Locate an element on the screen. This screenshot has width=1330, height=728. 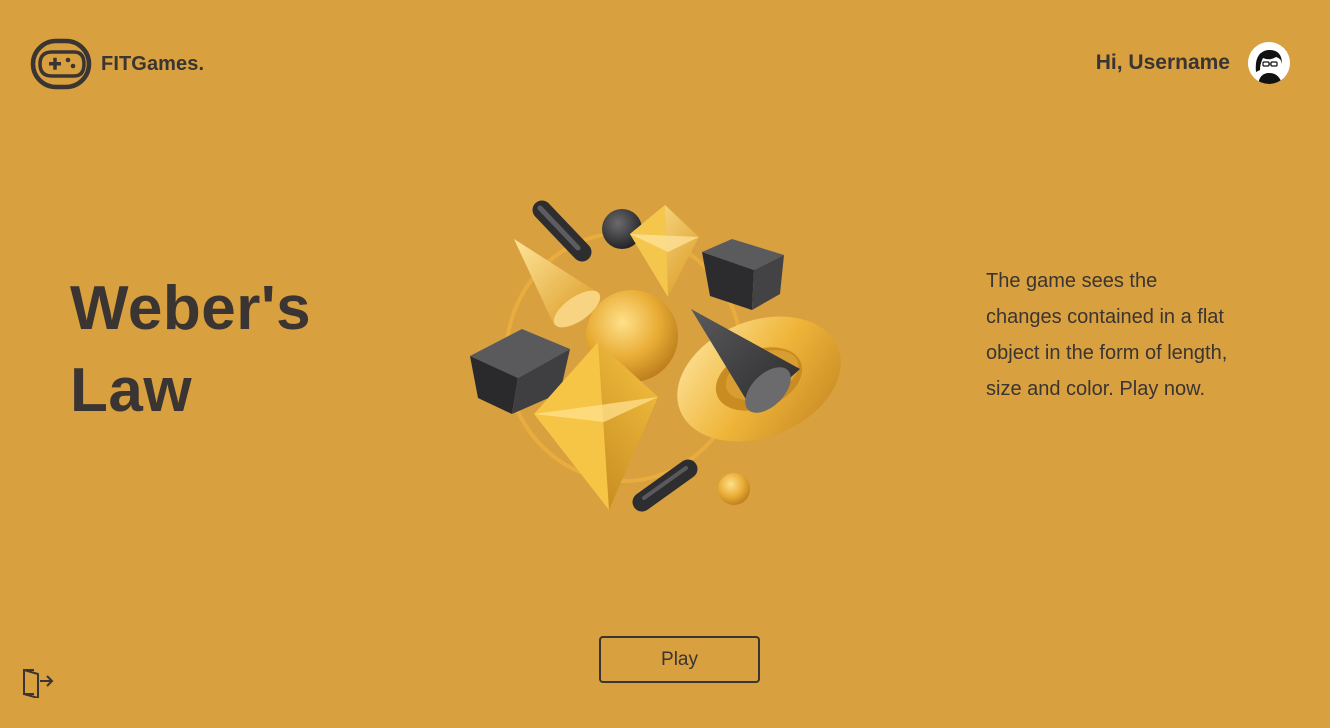
user-avatar is located at coordinates (1269, 63).